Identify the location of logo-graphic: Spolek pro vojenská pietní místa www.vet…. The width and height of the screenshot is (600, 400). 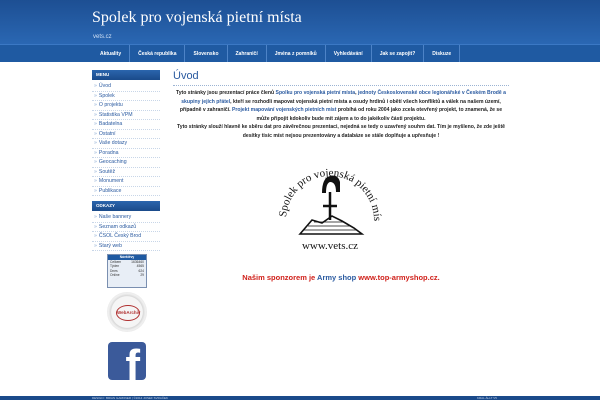
(325, 196).